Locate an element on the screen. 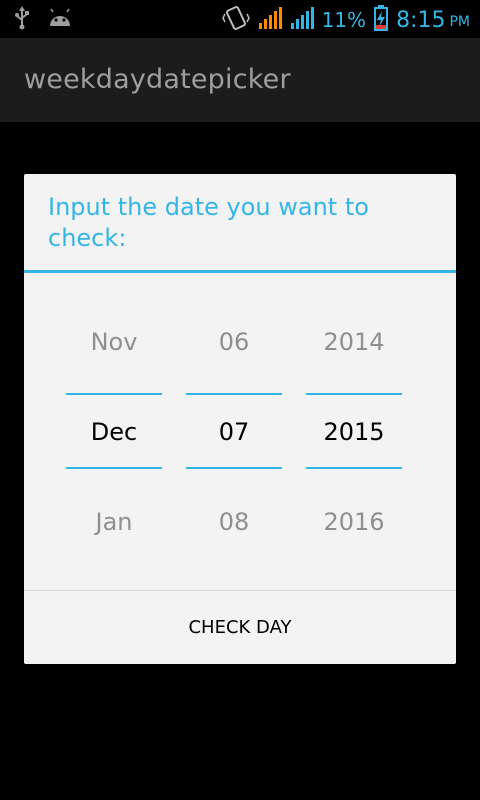 The height and width of the screenshot is (800, 480). year-picker: 2014 2015 2016 is located at coordinates (354, 429).